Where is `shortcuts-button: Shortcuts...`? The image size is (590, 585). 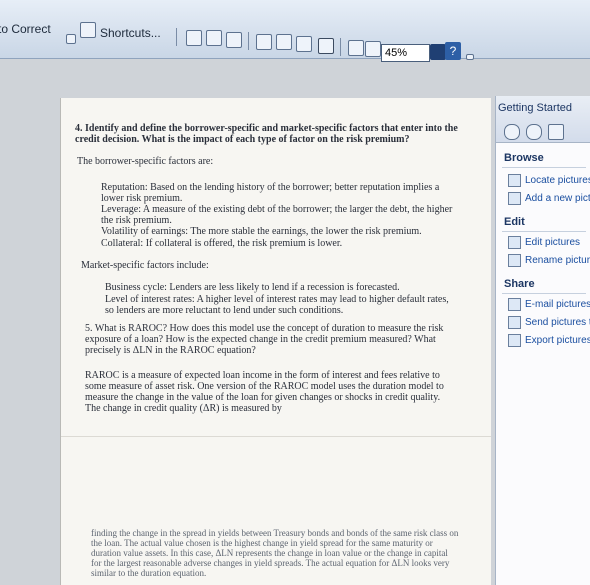 shortcuts-button: Shortcuts... is located at coordinates (130, 33).